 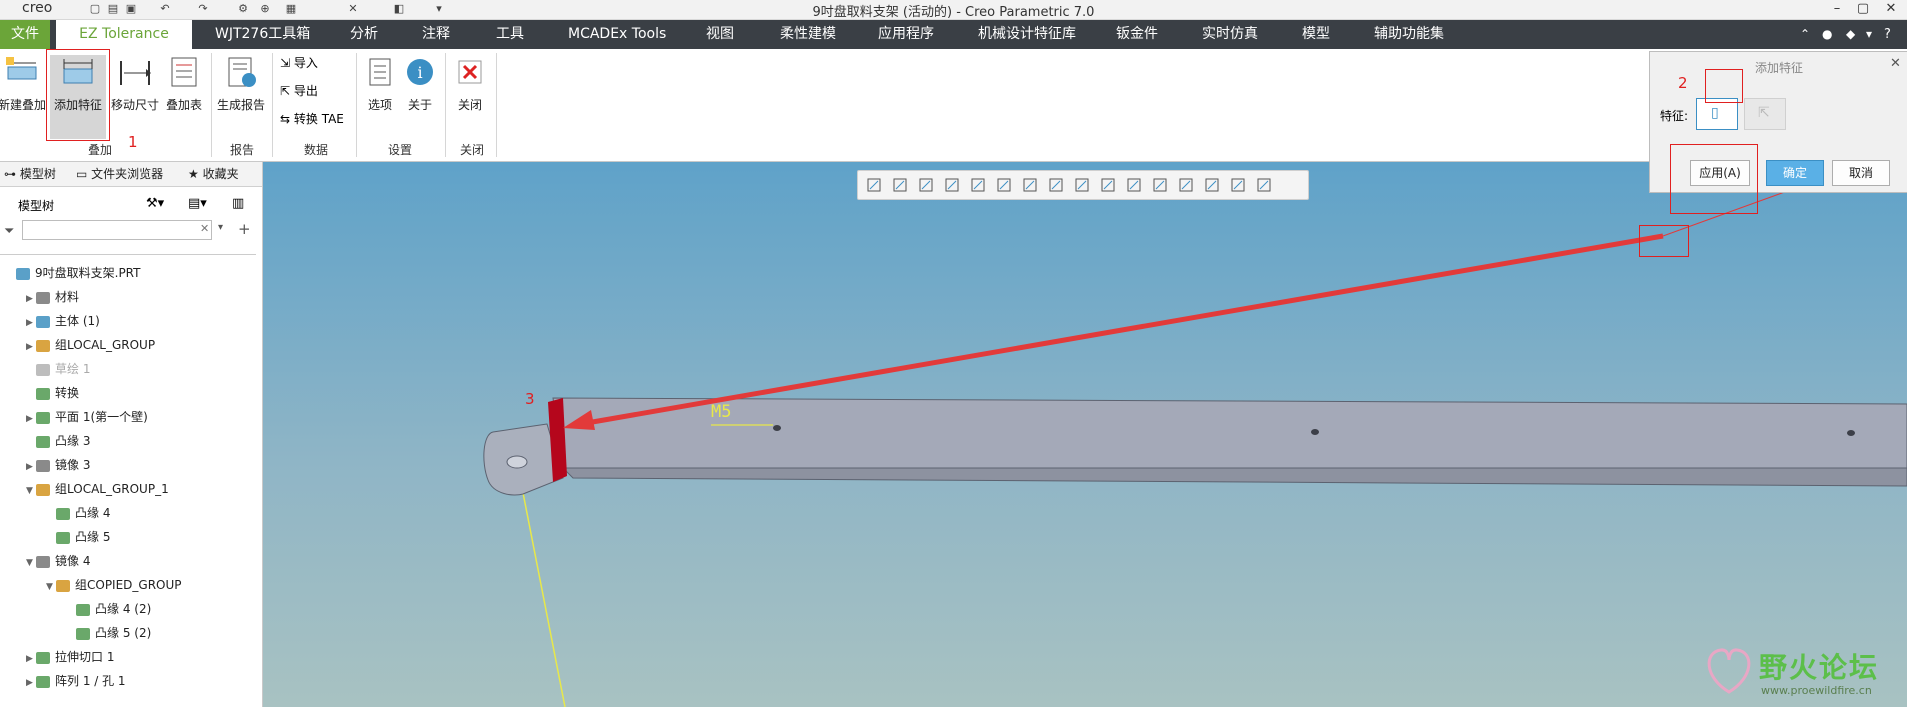 I want to click on tab-model-tree: ⊶ 模型树, so click(x=30, y=173).